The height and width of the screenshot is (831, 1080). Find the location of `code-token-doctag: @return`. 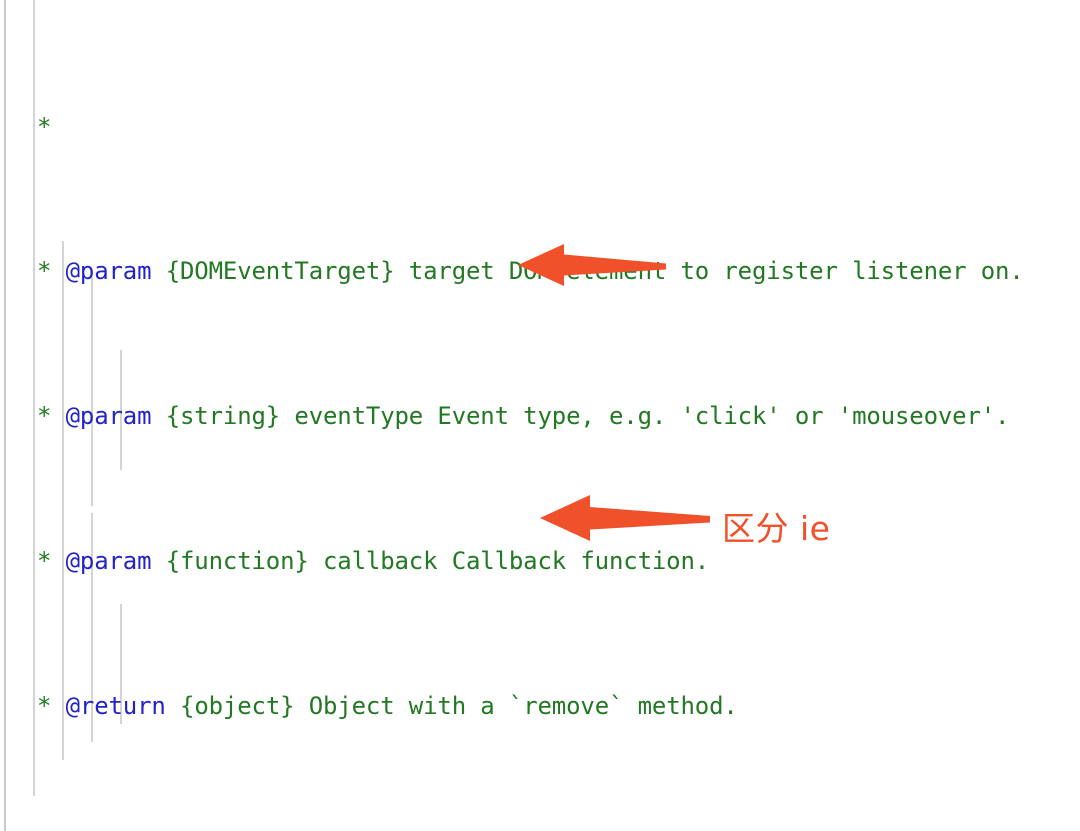

code-token-doctag: @return is located at coordinates (115, 705).